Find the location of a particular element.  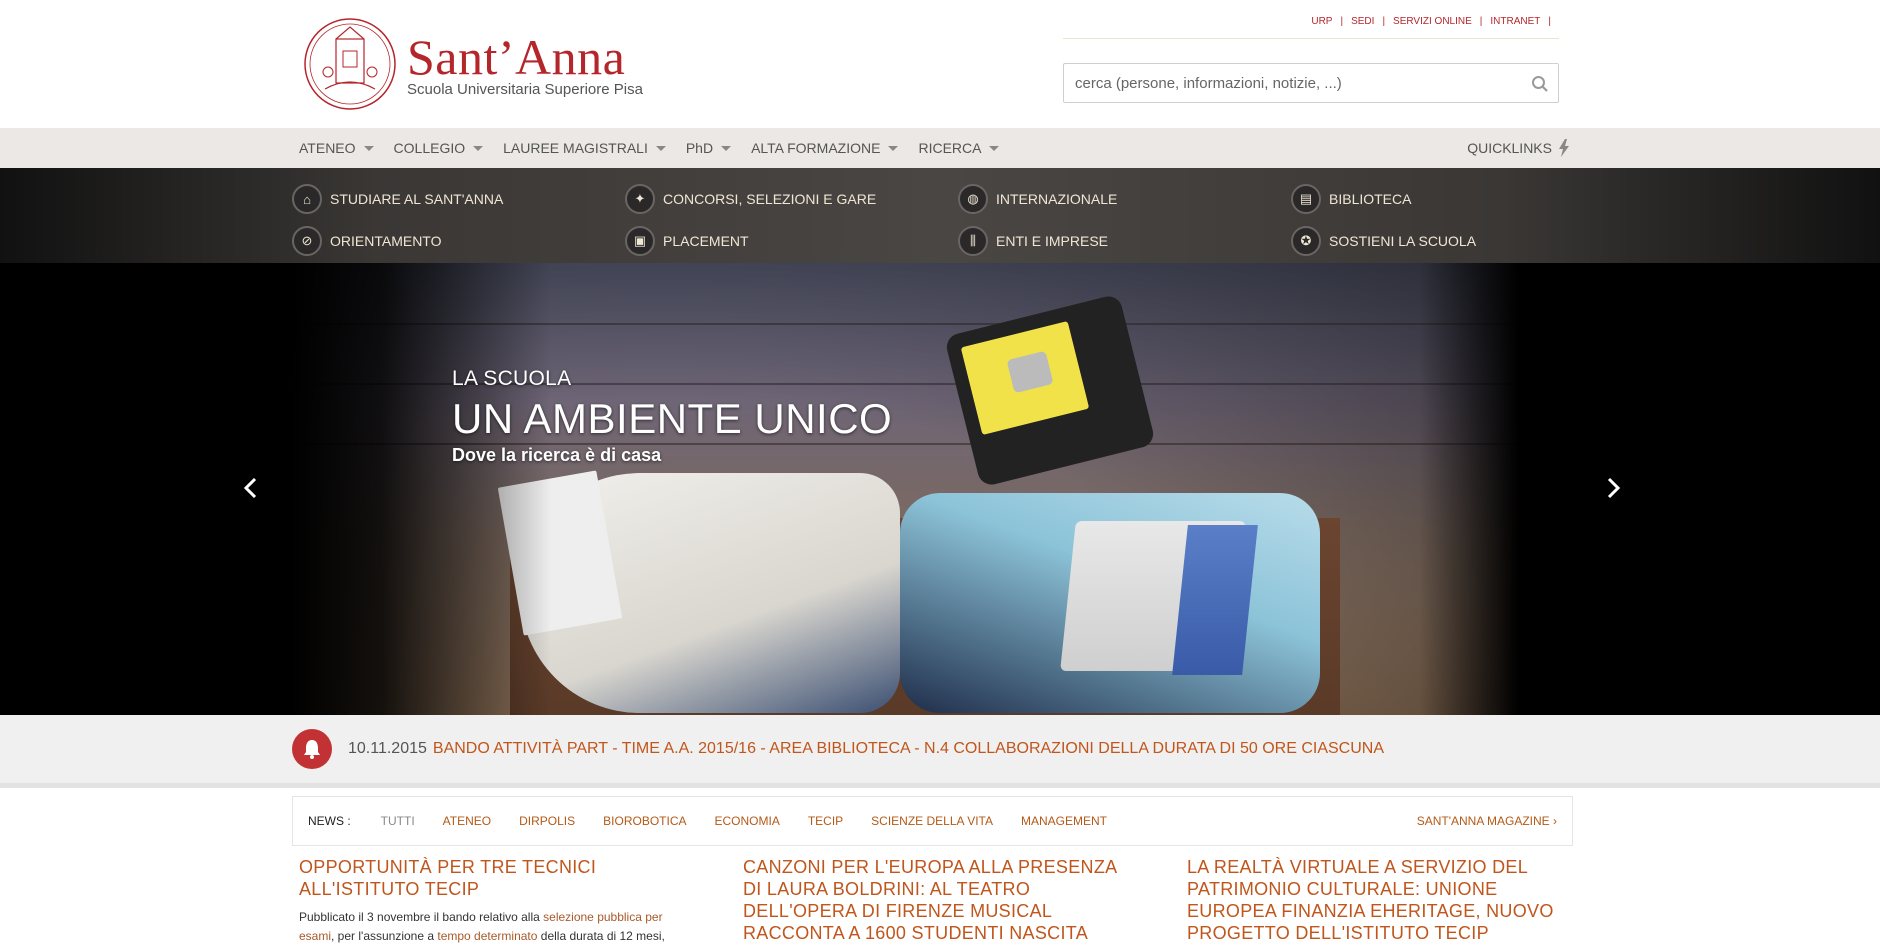

news-tab-tutti: TUTTI is located at coordinates (398, 821).